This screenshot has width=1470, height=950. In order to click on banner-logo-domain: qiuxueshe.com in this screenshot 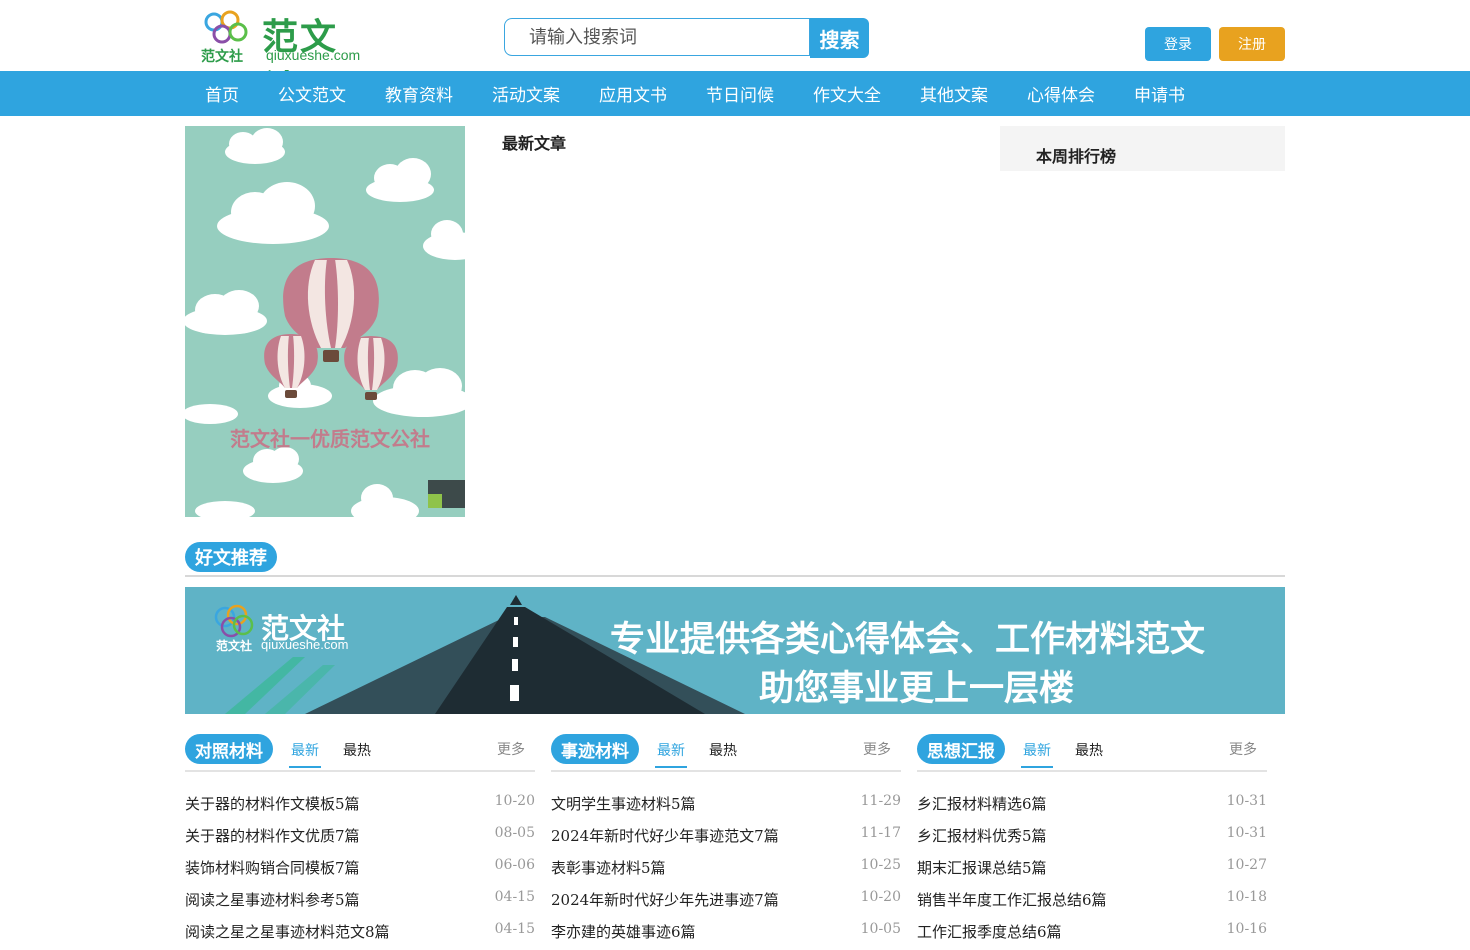, I will do `click(305, 644)`.